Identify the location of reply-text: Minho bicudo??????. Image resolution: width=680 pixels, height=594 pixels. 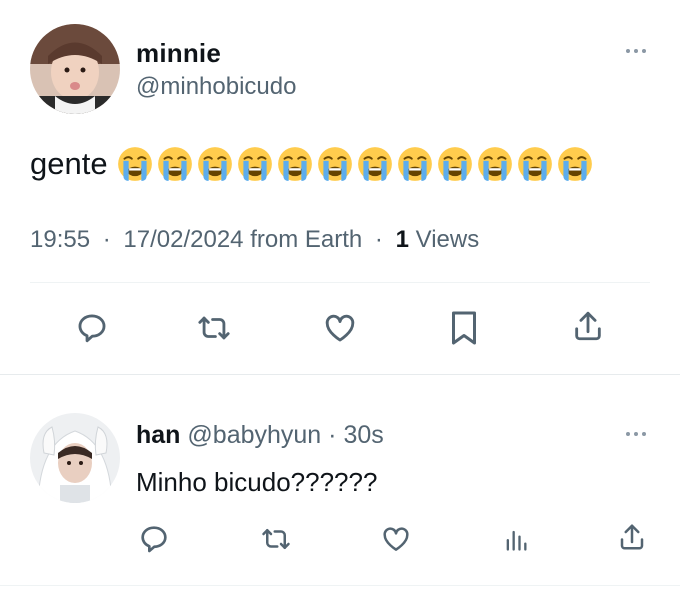
(257, 482).